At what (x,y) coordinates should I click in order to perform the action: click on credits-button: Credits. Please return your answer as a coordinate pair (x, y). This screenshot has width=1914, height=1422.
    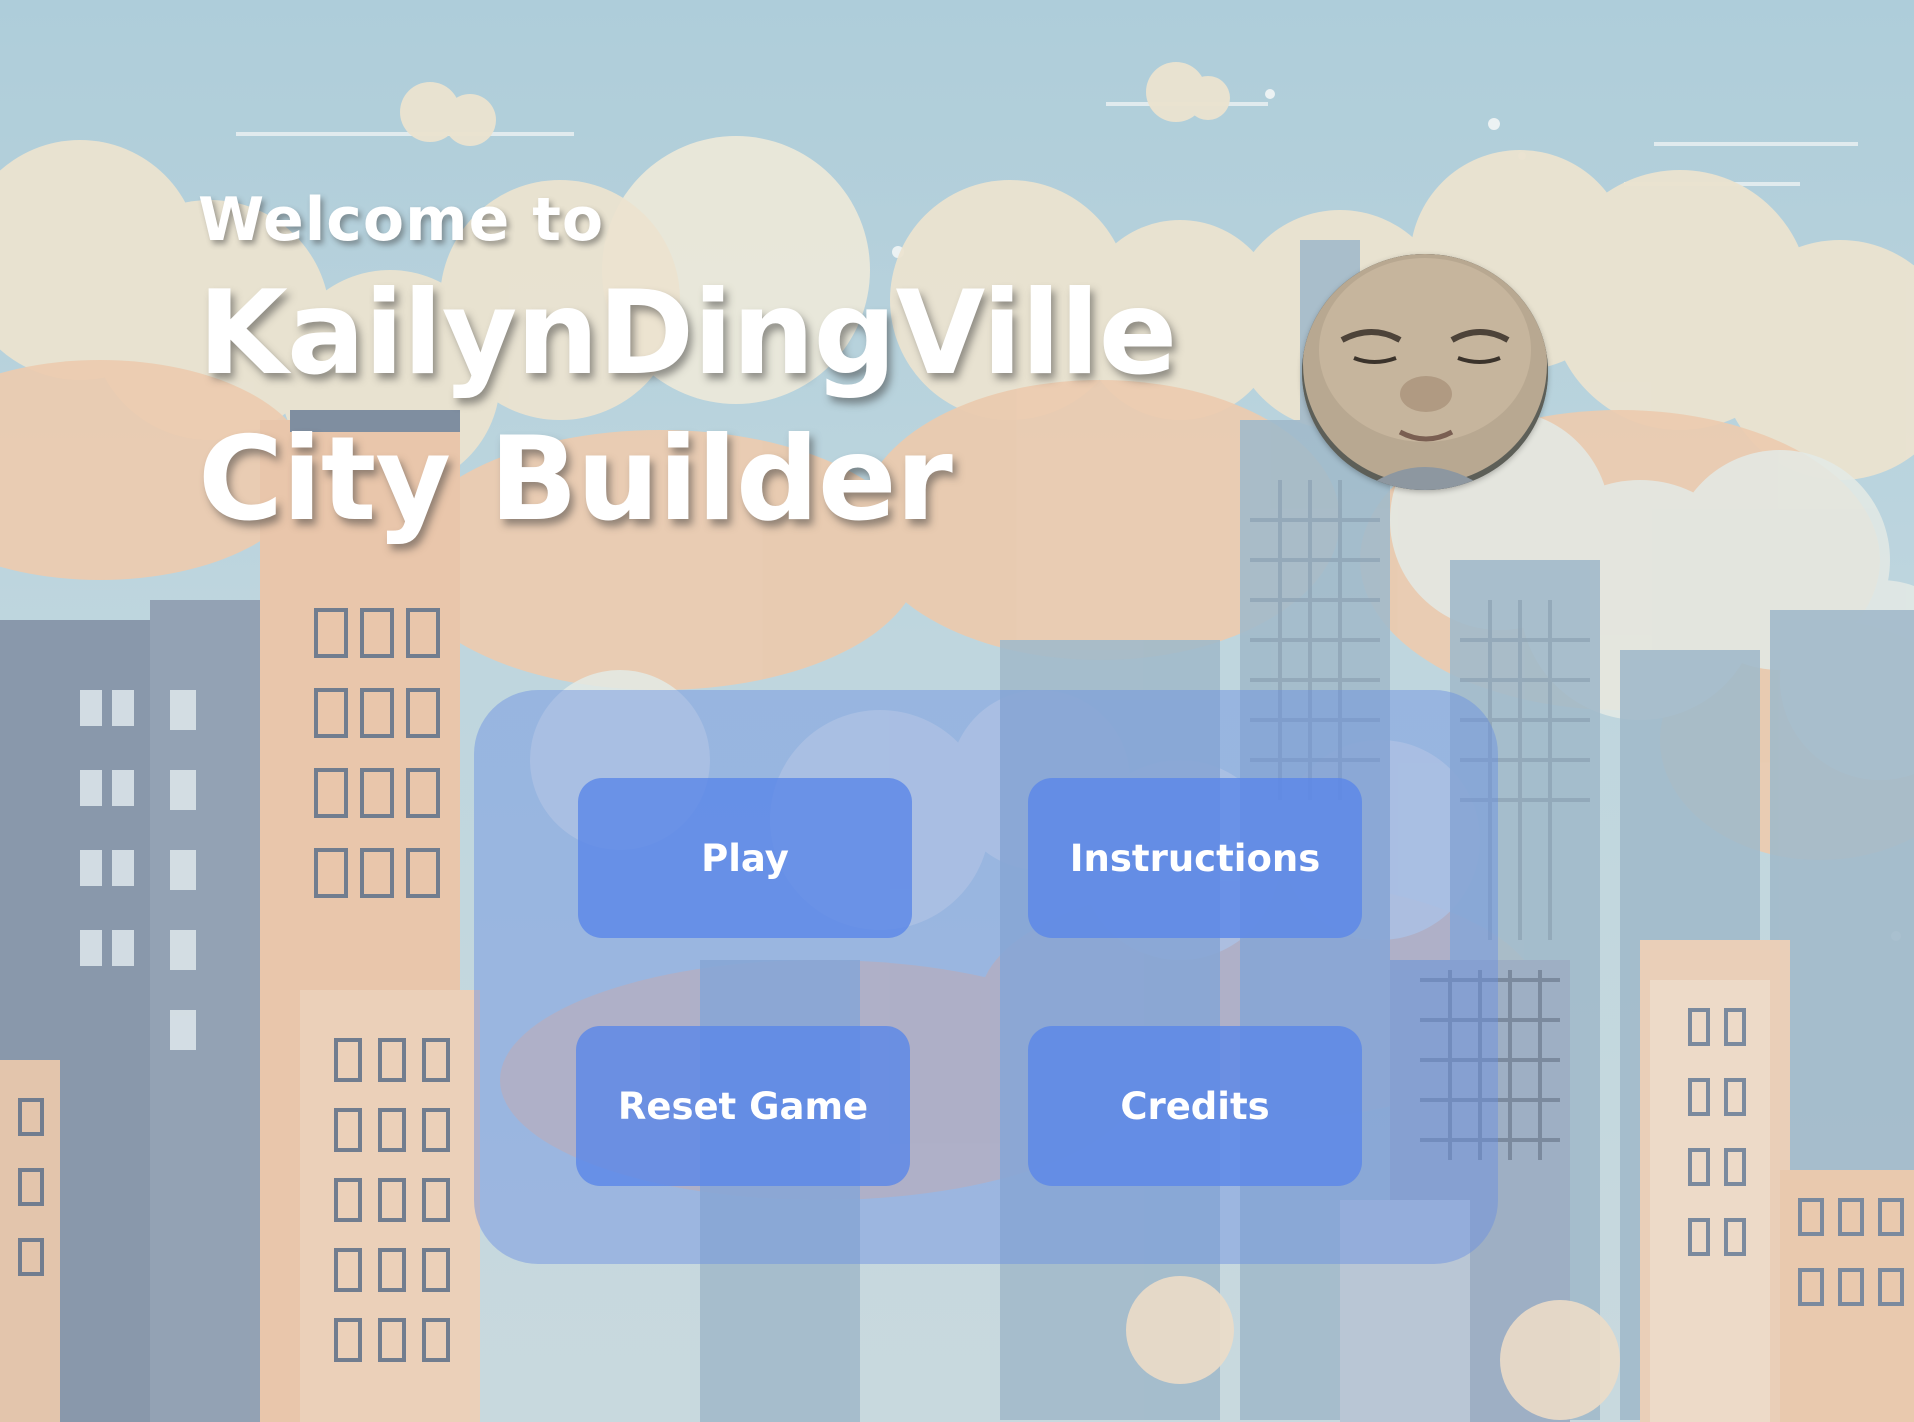
    Looking at the image, I should click on (1195, 1106).